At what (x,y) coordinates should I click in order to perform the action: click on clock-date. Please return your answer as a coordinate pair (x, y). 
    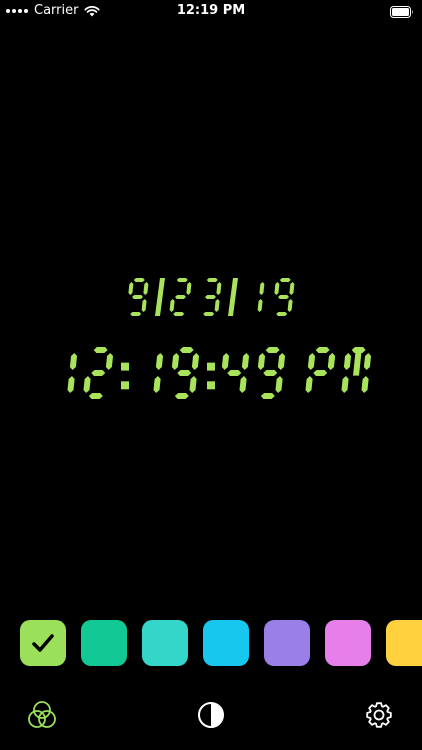
    Looking at the image, I should click on (211, 297).